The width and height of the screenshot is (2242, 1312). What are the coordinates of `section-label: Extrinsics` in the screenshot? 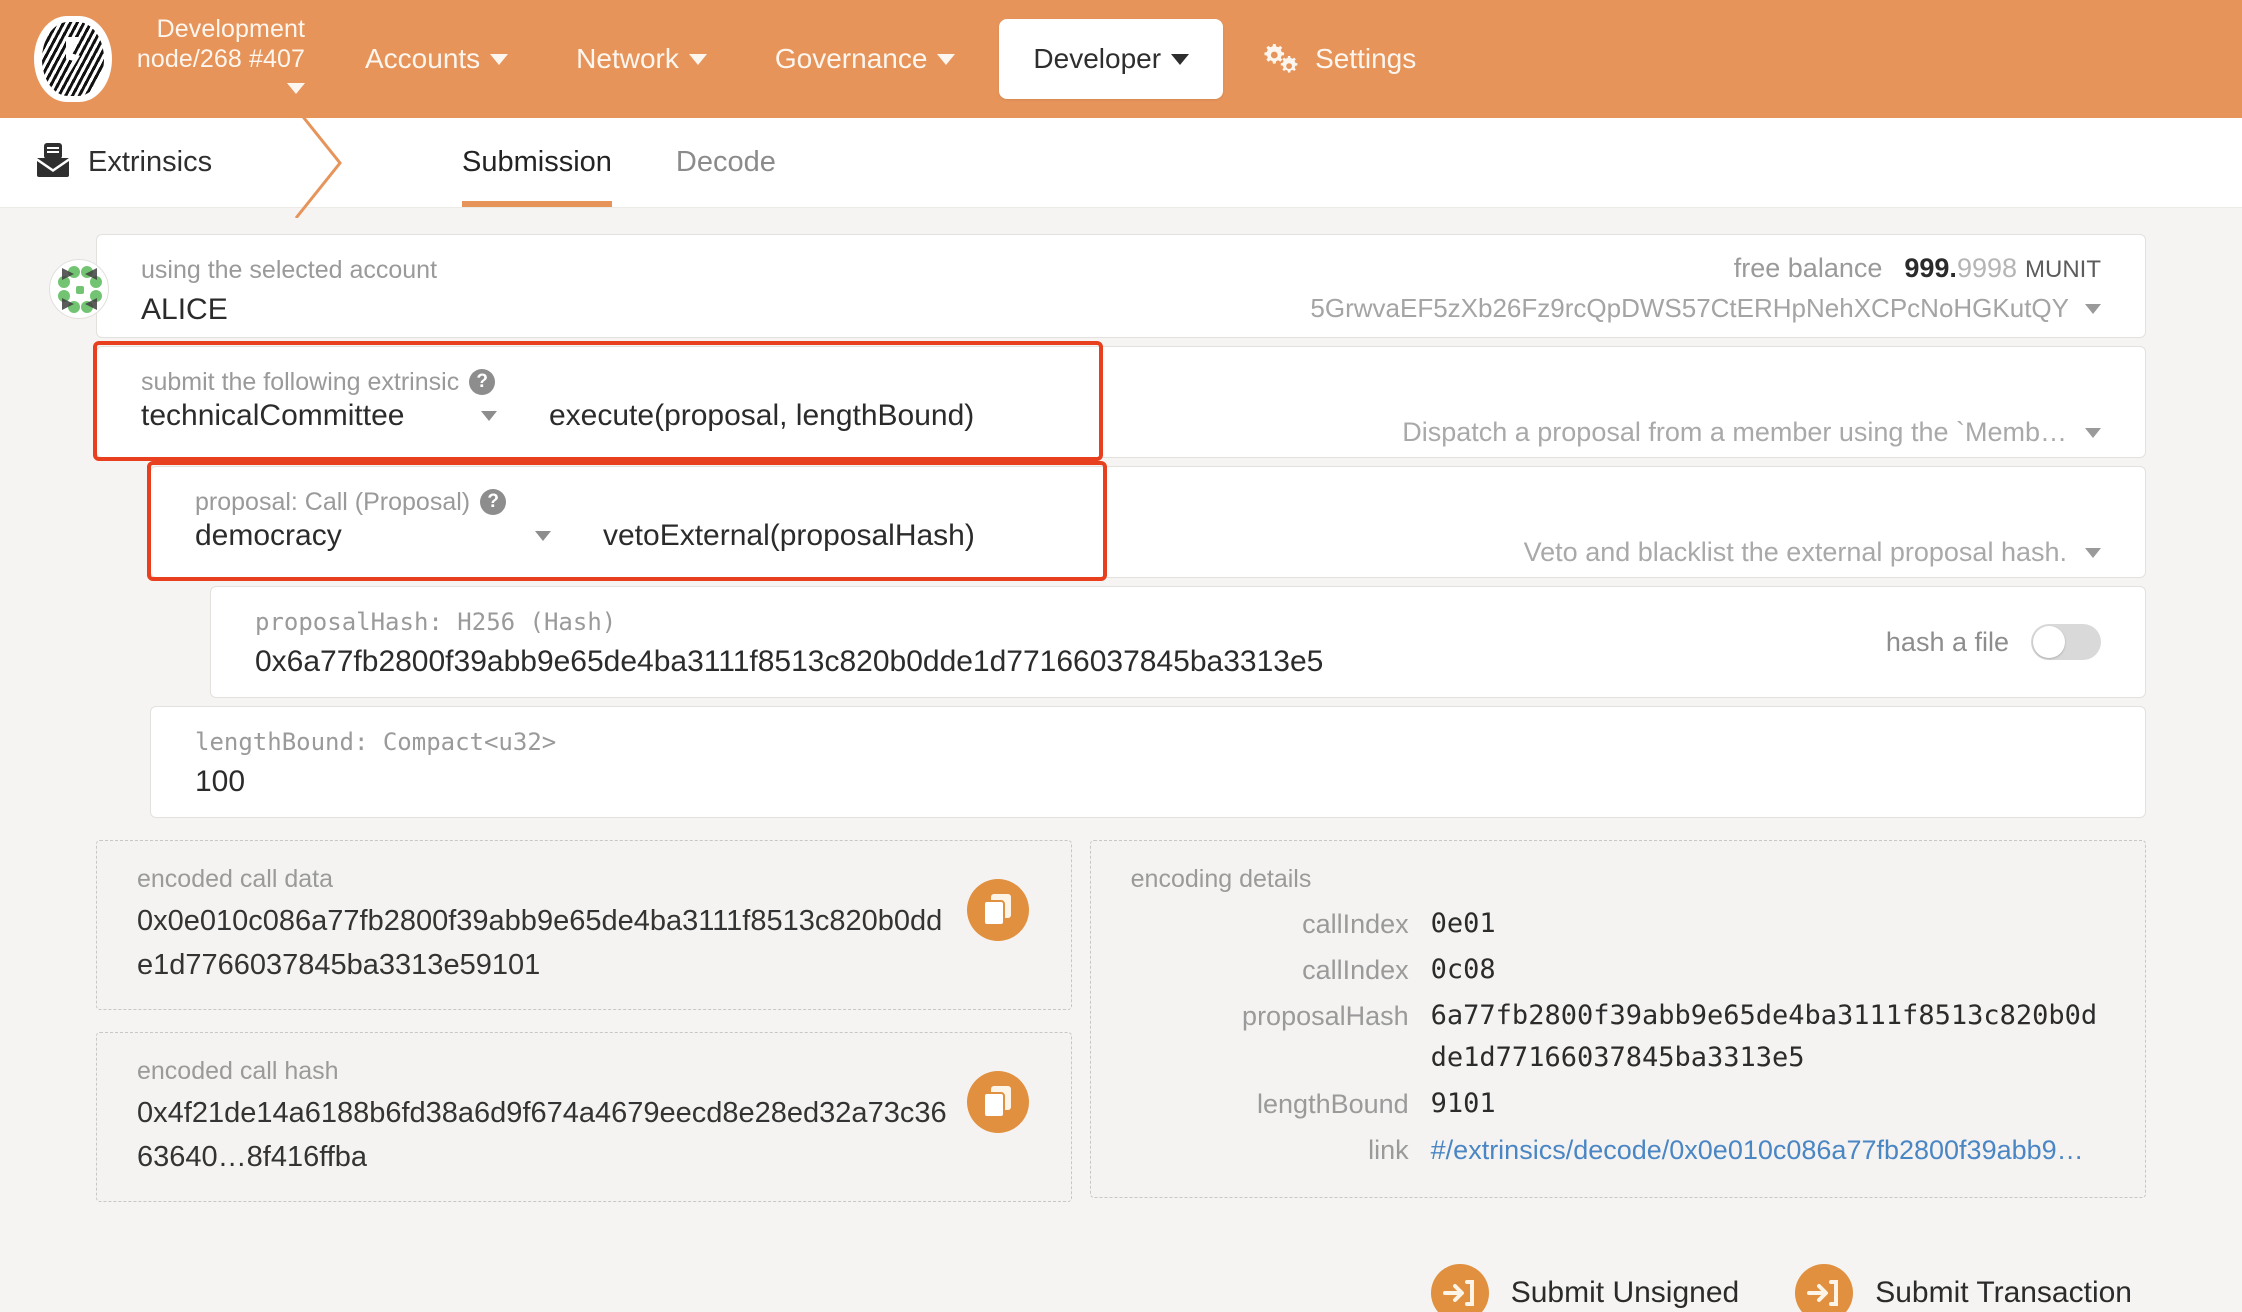 It's located at (150, 162).